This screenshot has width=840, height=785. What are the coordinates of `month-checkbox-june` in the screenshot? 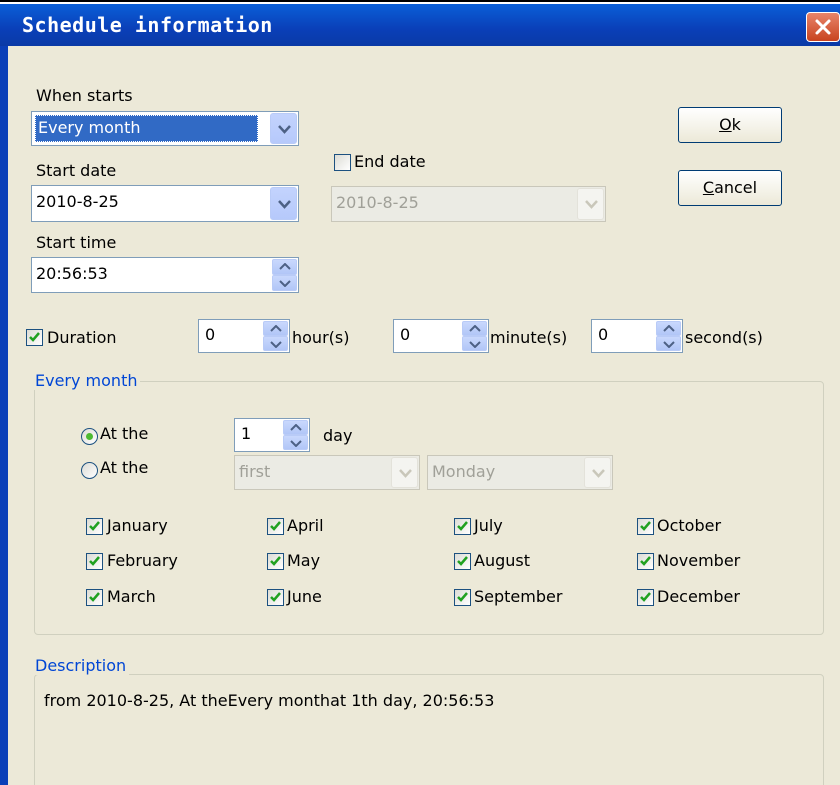 It's located at (275, 597).